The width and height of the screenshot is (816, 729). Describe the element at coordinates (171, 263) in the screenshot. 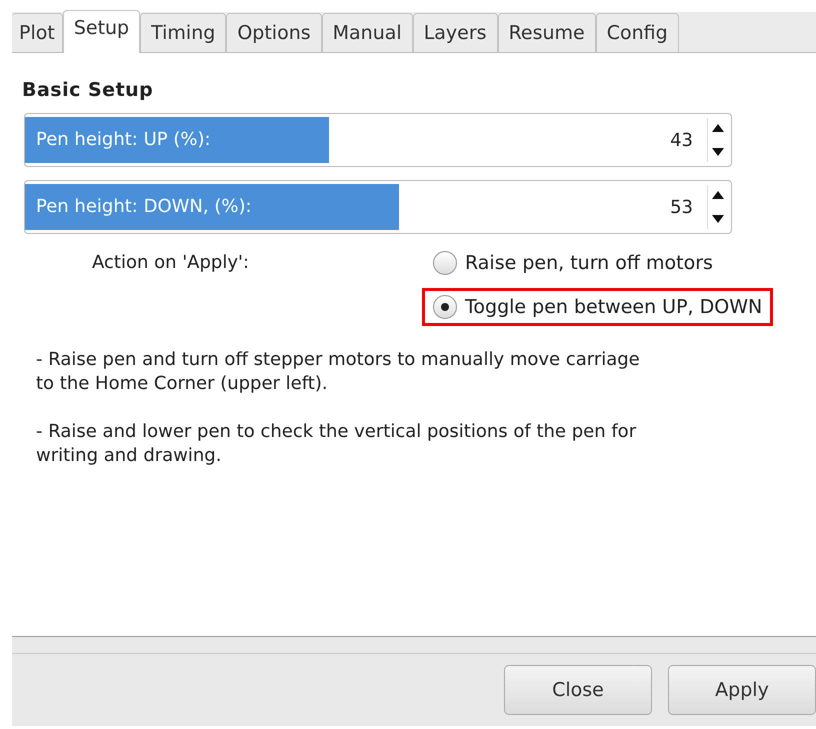

I see `action-label: Action on 'Apply':` at that location.